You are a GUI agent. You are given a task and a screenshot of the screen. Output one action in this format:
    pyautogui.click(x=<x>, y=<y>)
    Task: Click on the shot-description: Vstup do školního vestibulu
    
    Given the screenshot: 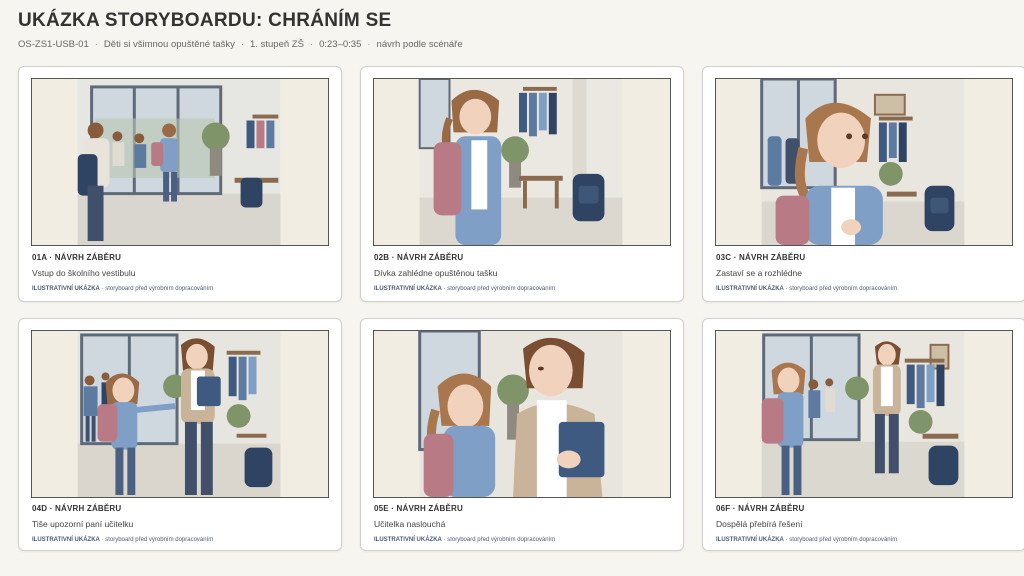 What is the action you would take?
    pyautogui.click(x=84, y=273)
    